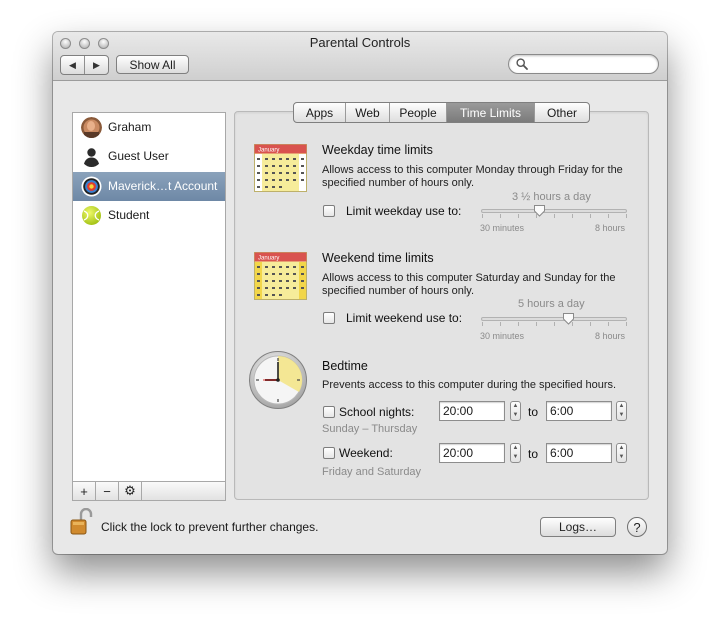  I want to click on add-user-button: +, so click(84, 491).